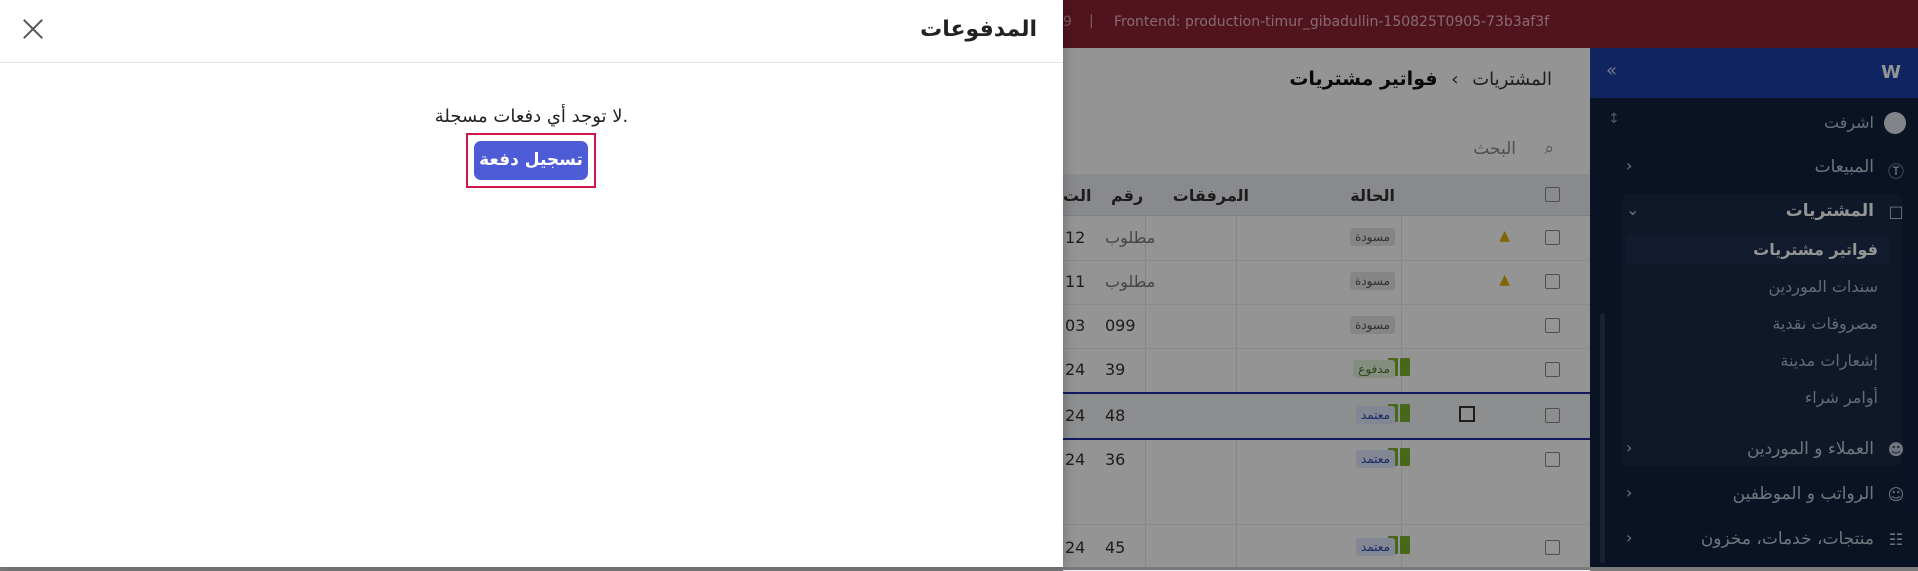 The height and width of the screenshot is (571, 1918). I want to click on record-payment-highlight: تسجيل دفعة, so click(531, 160).